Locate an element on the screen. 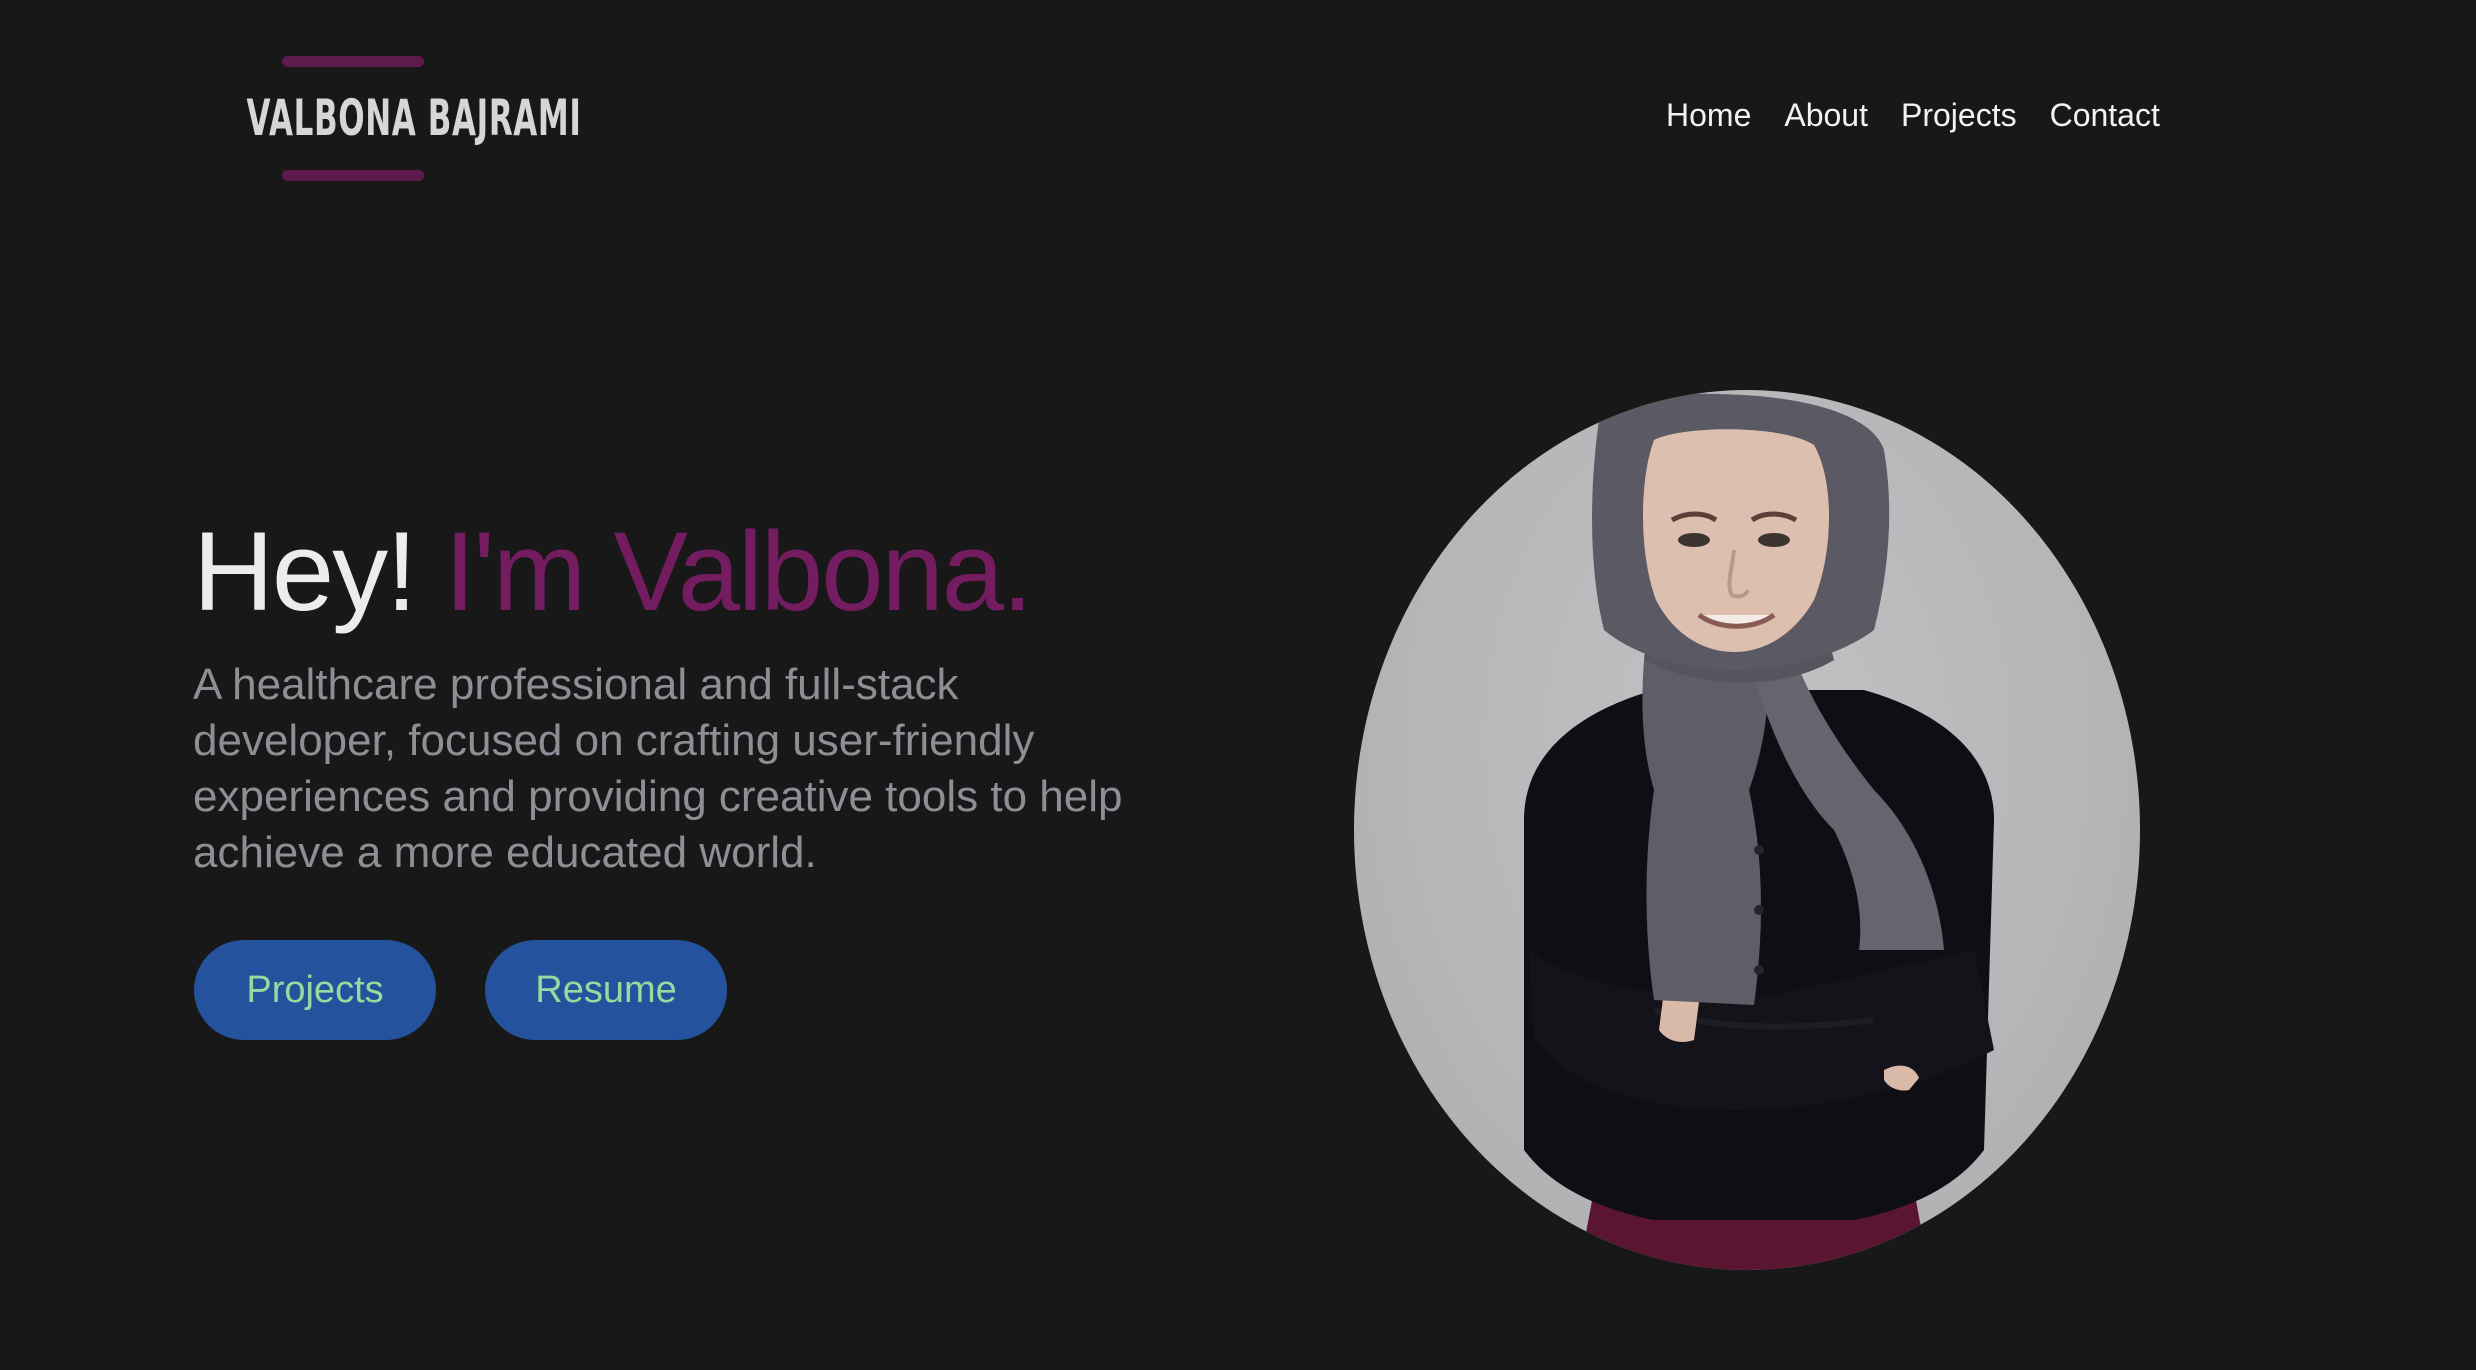  hero-buttons: Projects Resume is located at coordinates (460, 990).